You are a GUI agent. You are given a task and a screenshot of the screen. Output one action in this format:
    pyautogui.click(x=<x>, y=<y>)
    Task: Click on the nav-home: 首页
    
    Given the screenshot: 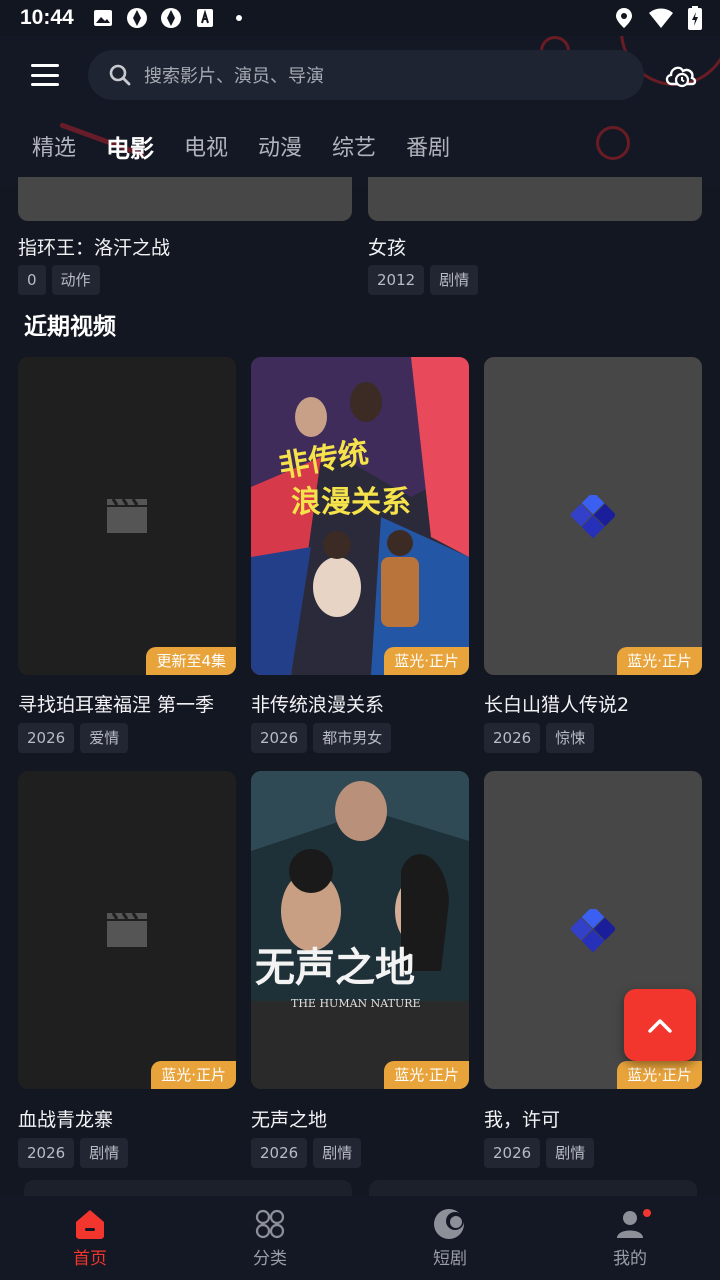 What is the action you would take?
    pyautogui.click(x=90, y=1238)
    